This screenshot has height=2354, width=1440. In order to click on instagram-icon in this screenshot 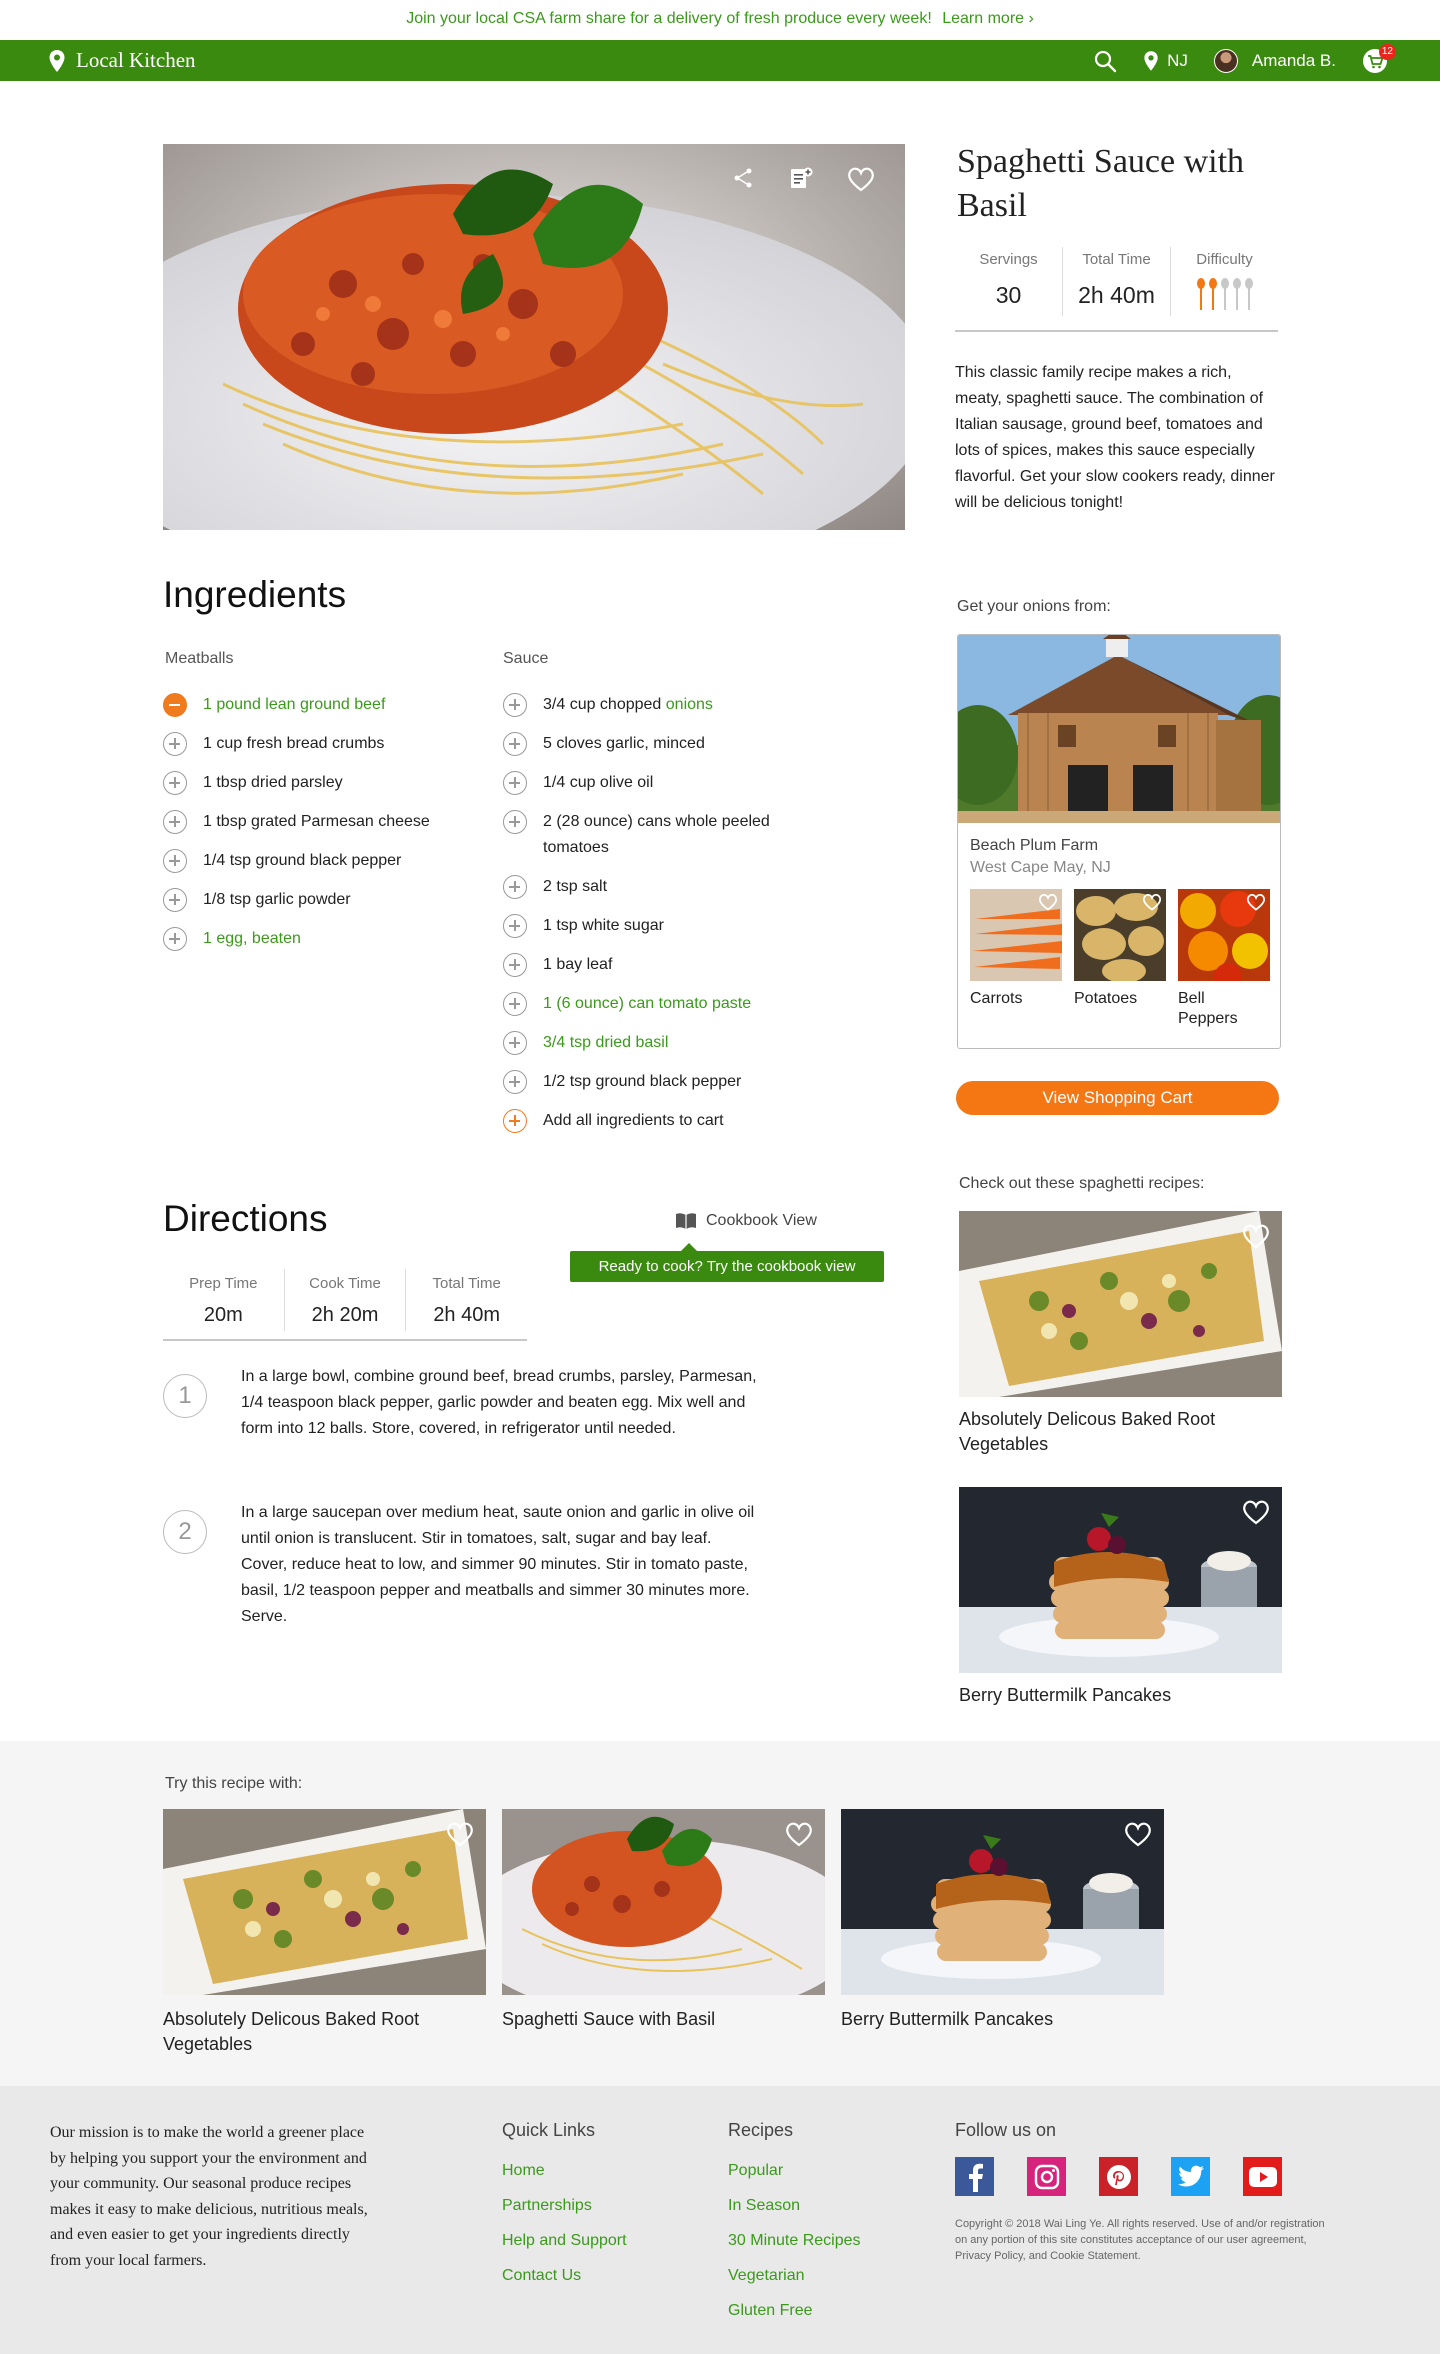, I will do `click(1046, 2176)`.